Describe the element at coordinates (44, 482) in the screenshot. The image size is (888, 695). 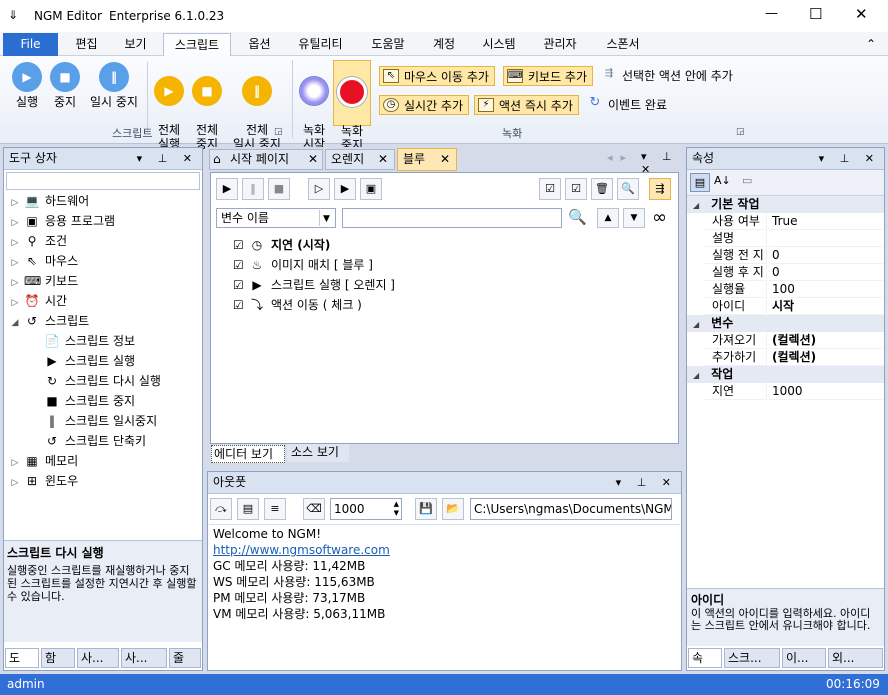
I see `toolbox-item: ▷ ⊞ 윈도우` at that location.